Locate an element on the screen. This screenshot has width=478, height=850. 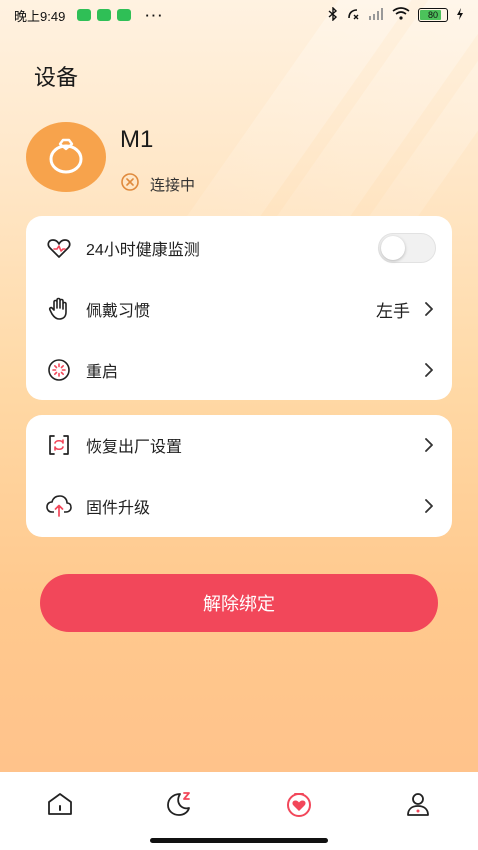
app-notification-icon is located at coordinates (104, 15).